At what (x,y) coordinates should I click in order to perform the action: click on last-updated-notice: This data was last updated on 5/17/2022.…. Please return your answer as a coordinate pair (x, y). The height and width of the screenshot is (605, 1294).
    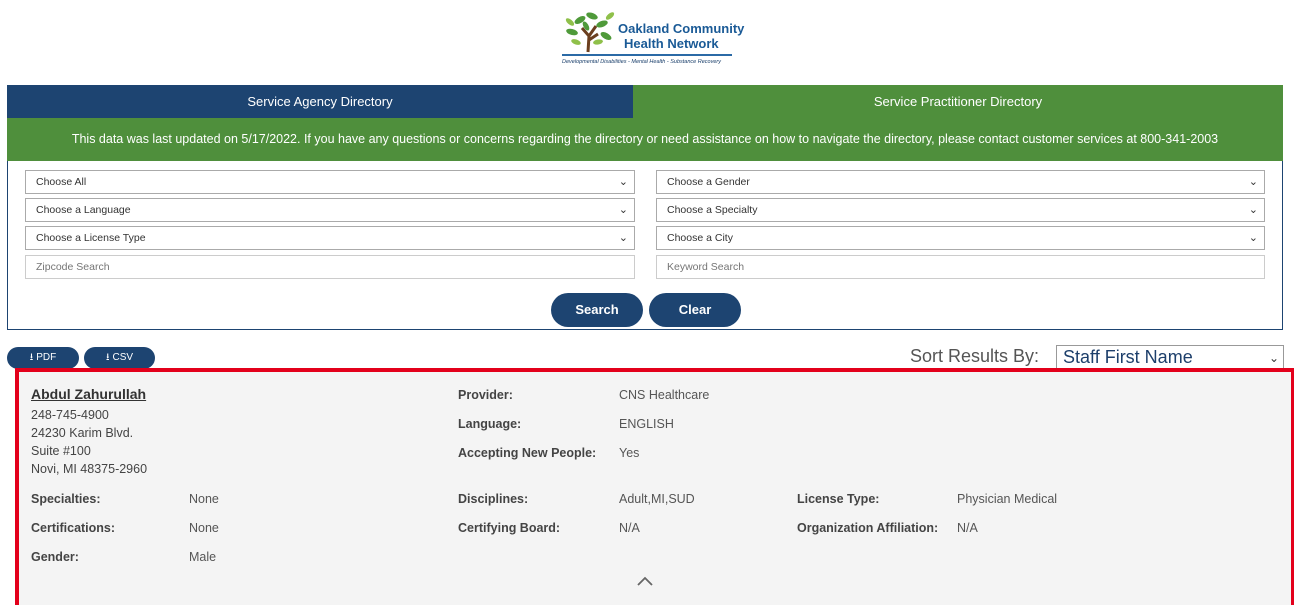
    Looking at the image, I should click on (645, 139).